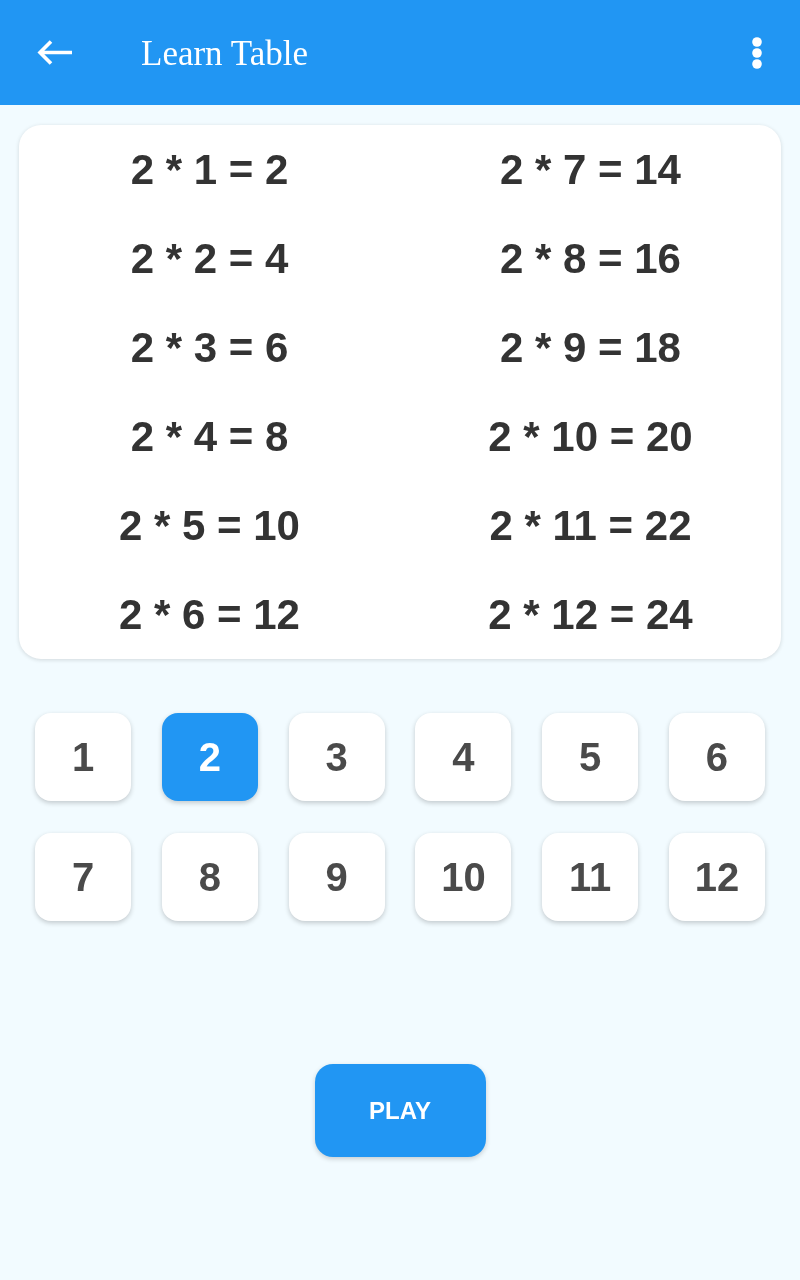 This screenshot has height=1280, width=800. Describe the element at coordinates (209, 615) in the screenshot. I see `multiplication-fact: 2 * 6 = 12` at that location.